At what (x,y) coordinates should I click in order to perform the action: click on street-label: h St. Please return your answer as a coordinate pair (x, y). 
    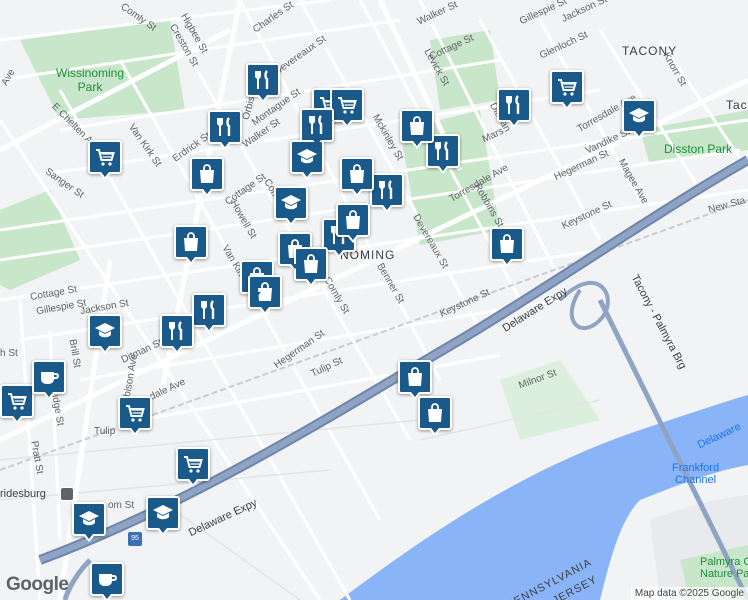
    Looking at the image, I should click on (9, 353).